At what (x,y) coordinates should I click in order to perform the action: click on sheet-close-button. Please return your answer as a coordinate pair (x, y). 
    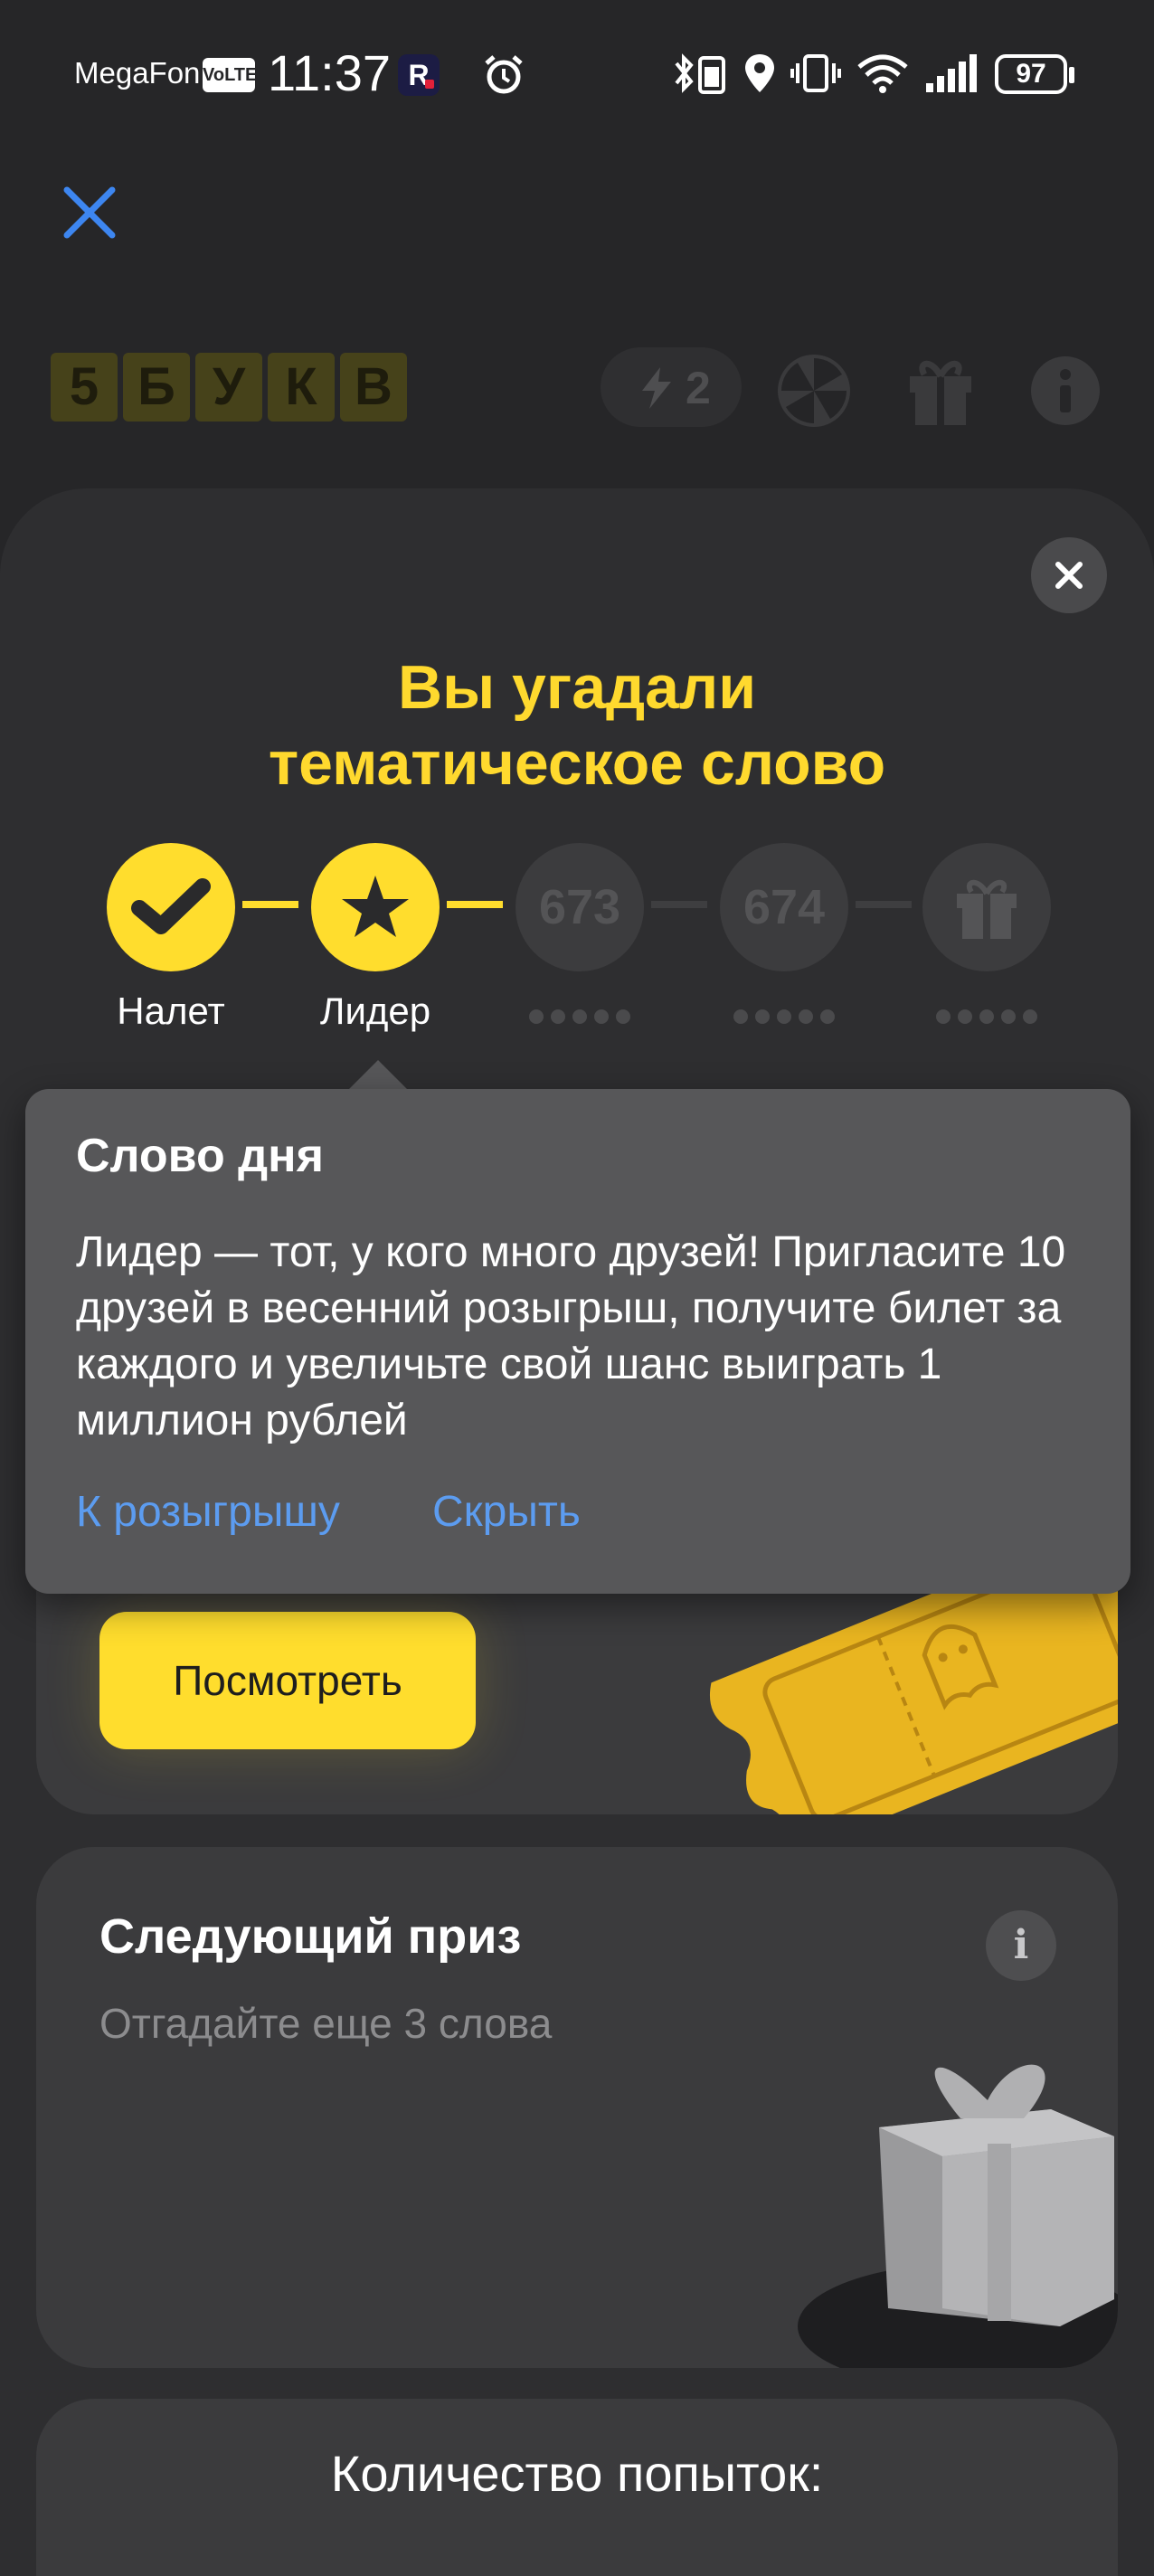
    Looking at the image, I should click on (1069, 575).